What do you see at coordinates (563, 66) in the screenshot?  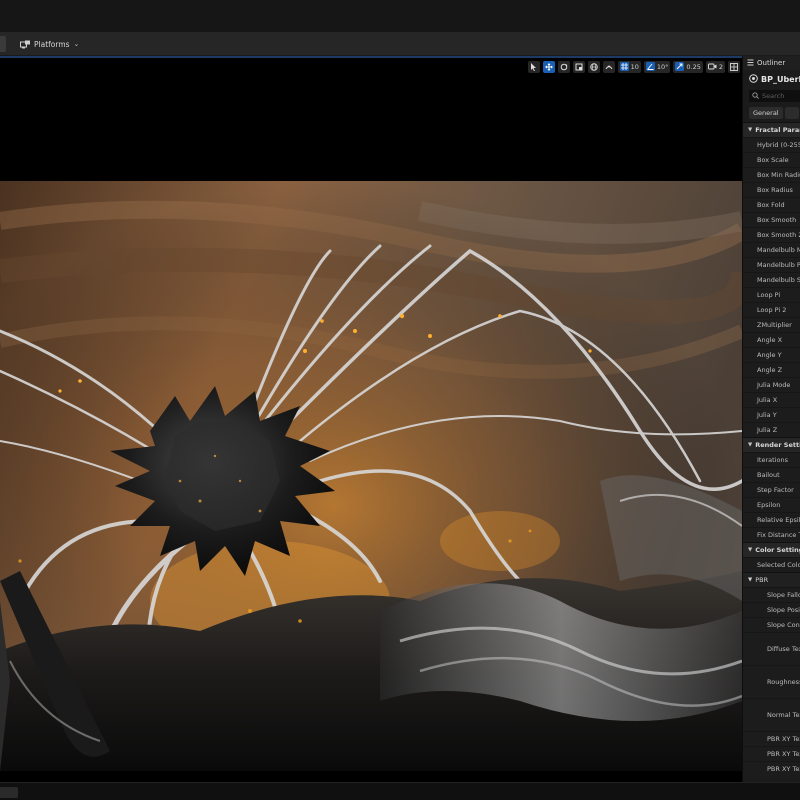 I see `rotate-mode-icon` at bounding box center [563, 66].